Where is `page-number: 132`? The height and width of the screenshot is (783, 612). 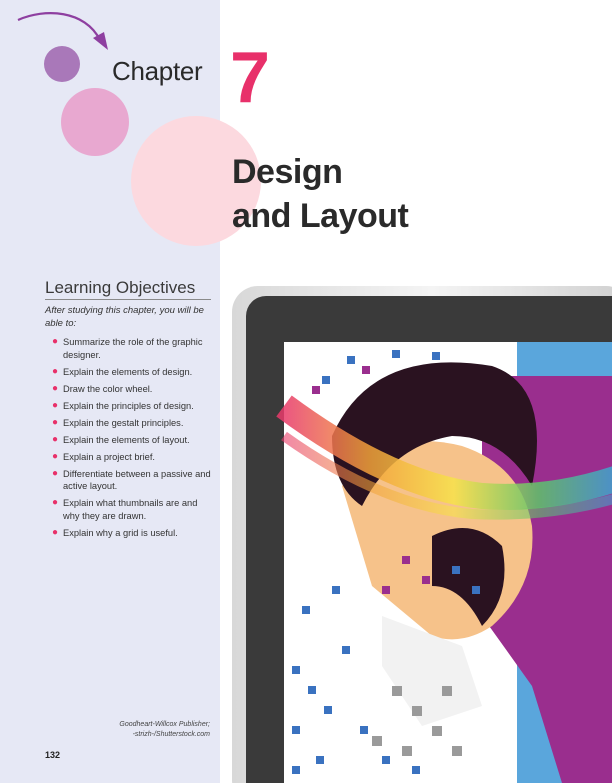 page-number: 132 is located at coordinates (53, 755).